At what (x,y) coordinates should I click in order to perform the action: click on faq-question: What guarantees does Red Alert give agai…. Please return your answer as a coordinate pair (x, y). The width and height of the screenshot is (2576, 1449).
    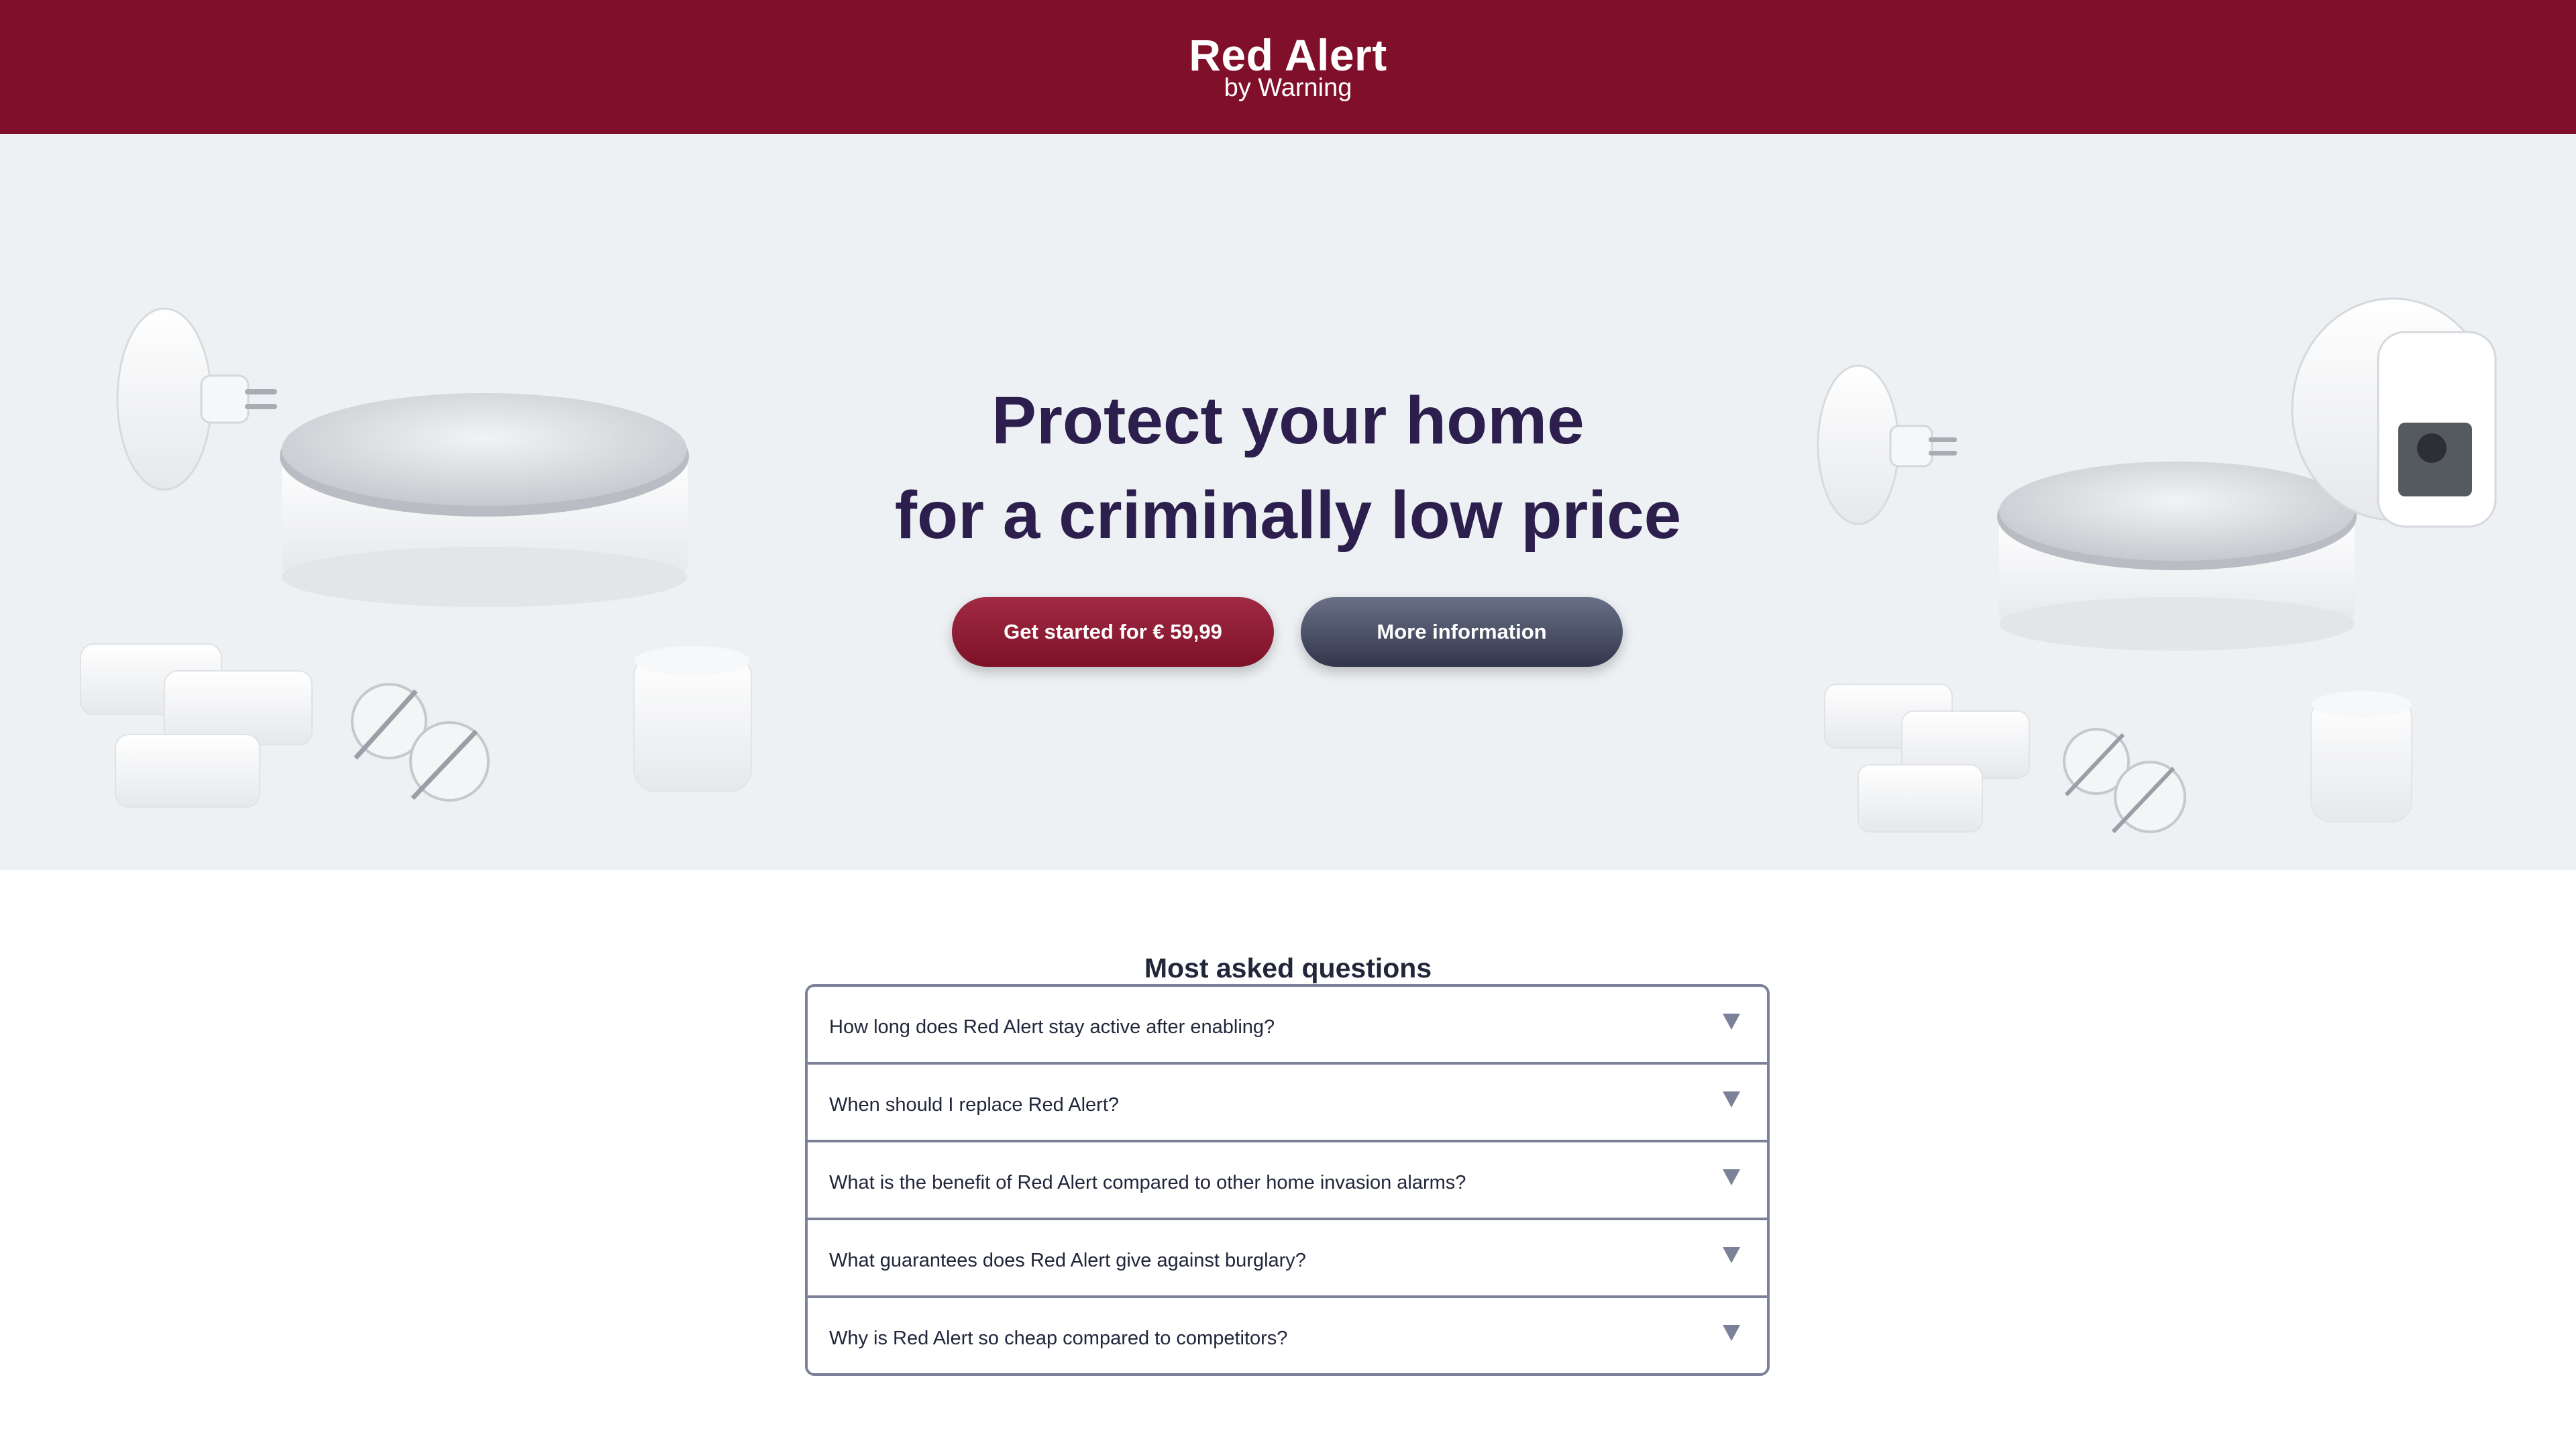
    Looking at the image, I should click on (1067, 1260).